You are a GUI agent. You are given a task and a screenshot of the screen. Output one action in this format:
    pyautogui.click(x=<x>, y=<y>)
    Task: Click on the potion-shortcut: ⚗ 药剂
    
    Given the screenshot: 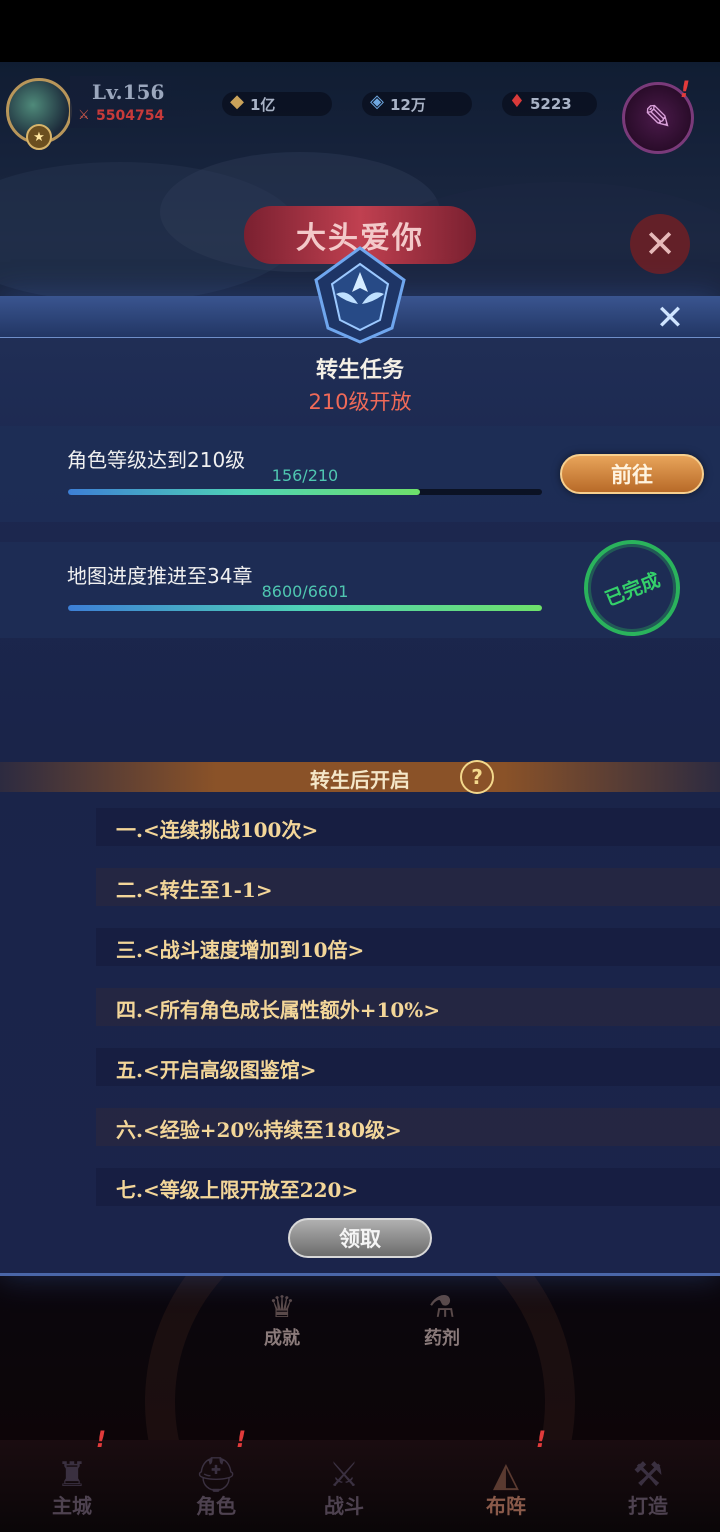 What is the action you would take?
    pyautogui.click(x=442, y=1330)
    